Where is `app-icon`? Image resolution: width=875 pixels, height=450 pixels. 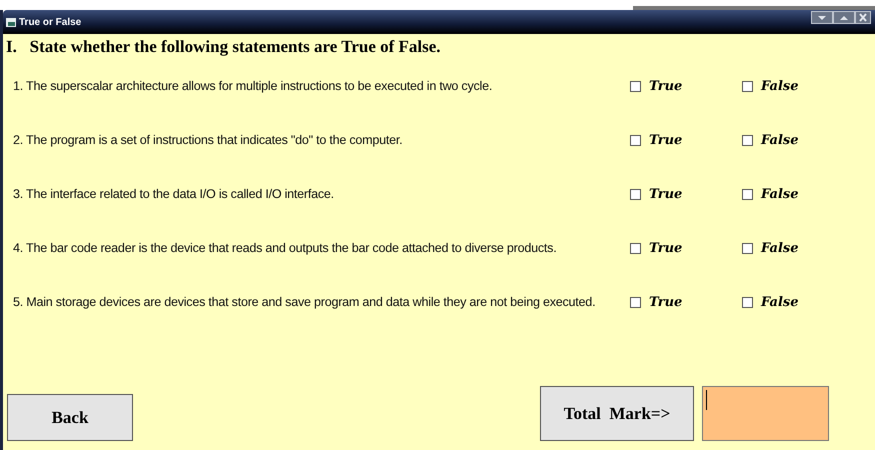 app-icon is located at coordinates (11, 22).